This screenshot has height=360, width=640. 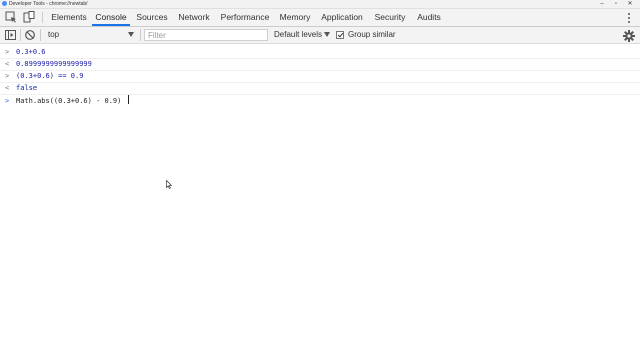 I want to click on console-prompt-text: Math.abs((0.3+0.6) - 0.9), so click(x=71, y=101).